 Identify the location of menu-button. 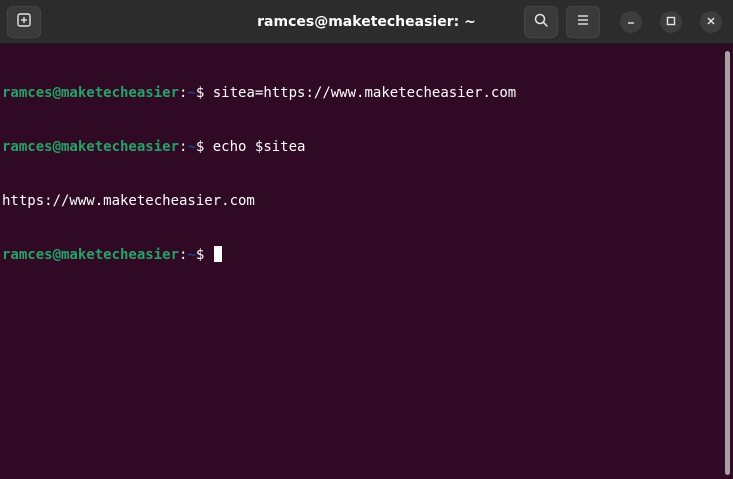
(583, 22).